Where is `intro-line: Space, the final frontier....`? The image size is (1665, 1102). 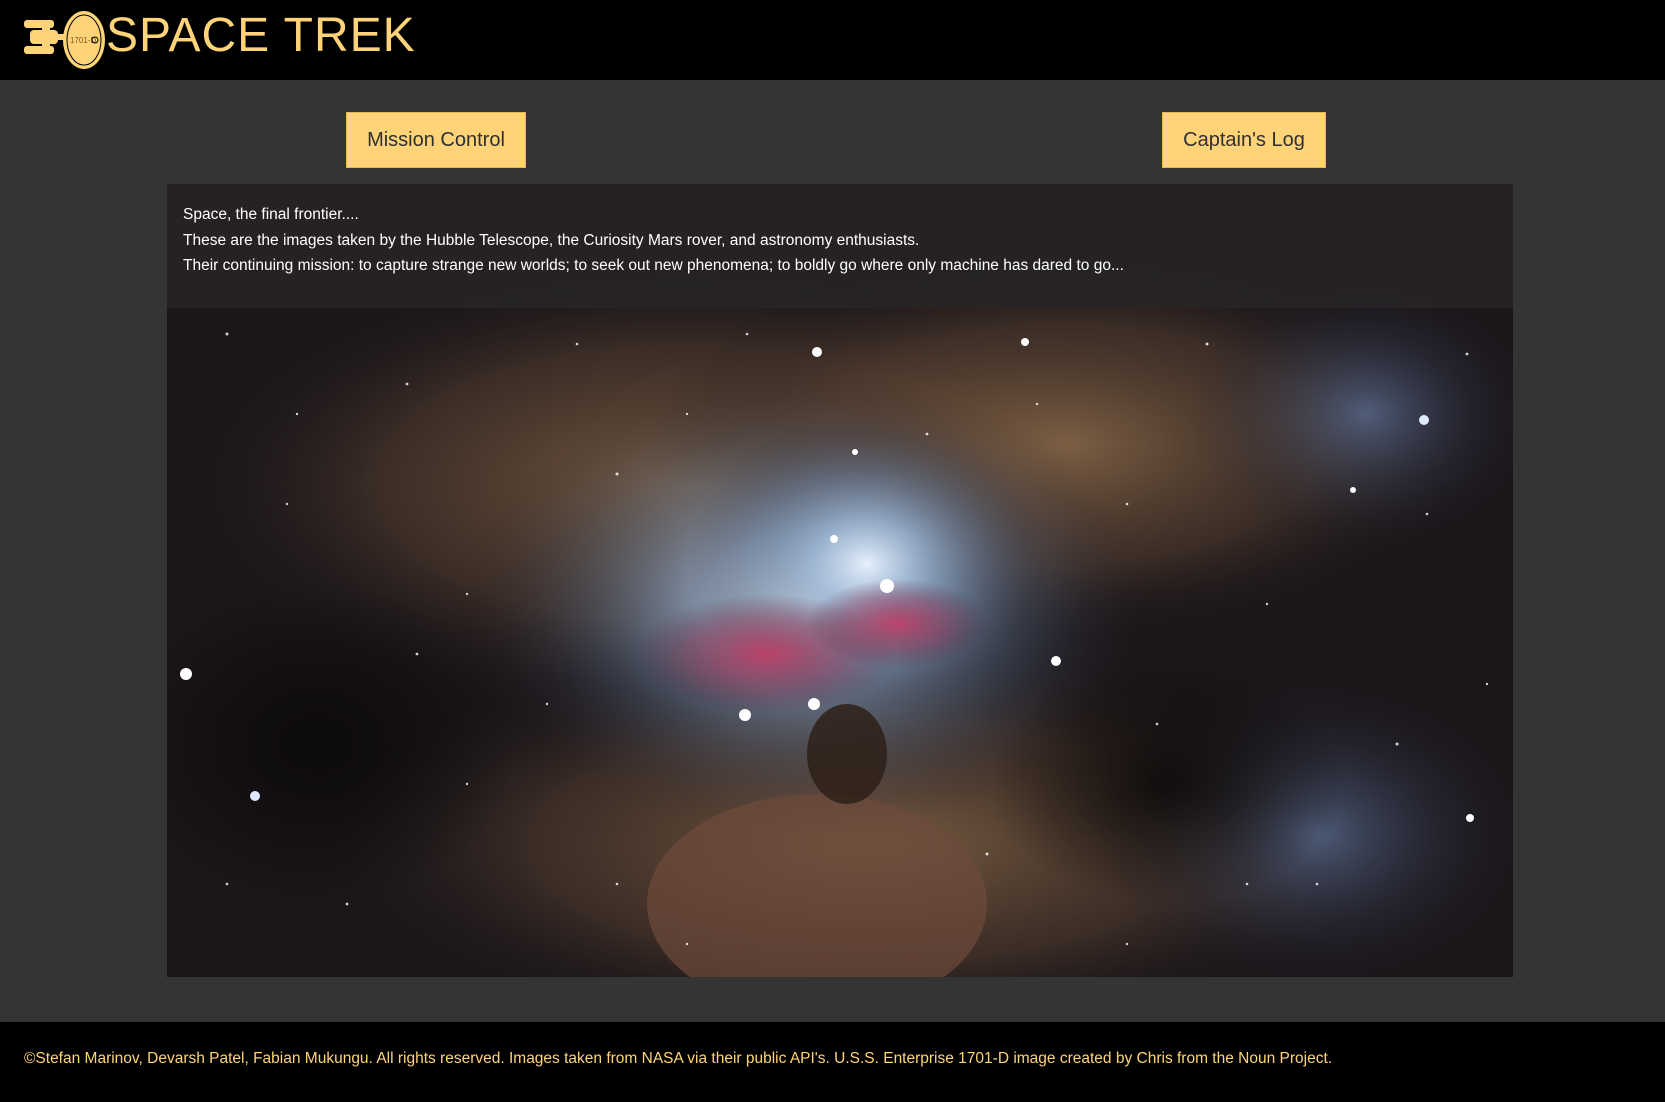
intro-line: Space, the final frontier.... is located at coordinates (271, 214).